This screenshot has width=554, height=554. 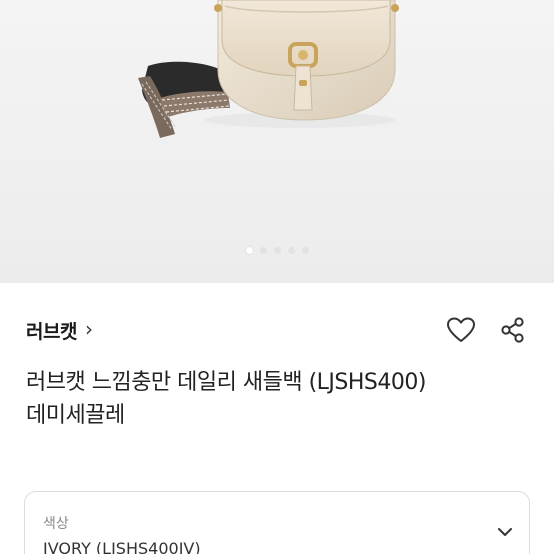 I want to click on chevron-down-icon, so click(x=505, y=532).